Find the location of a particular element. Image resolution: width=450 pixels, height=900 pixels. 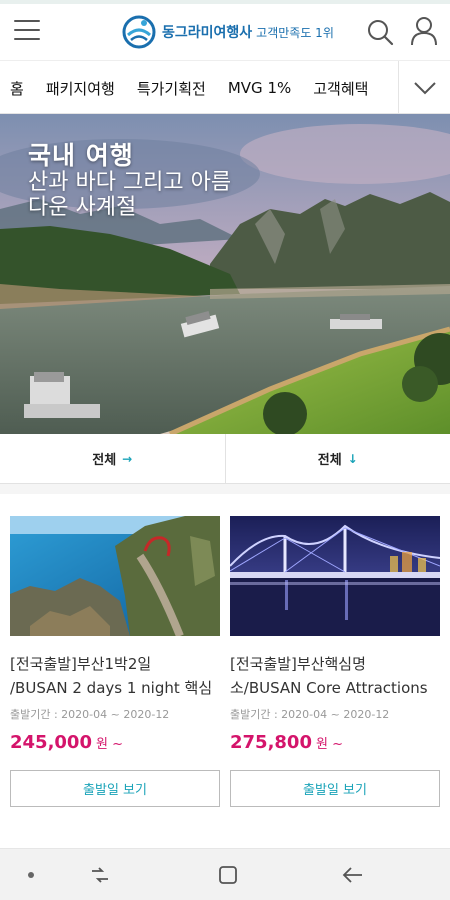

filter-row: 전체 → 전체 ↓ is located at coordinates (225, 459).